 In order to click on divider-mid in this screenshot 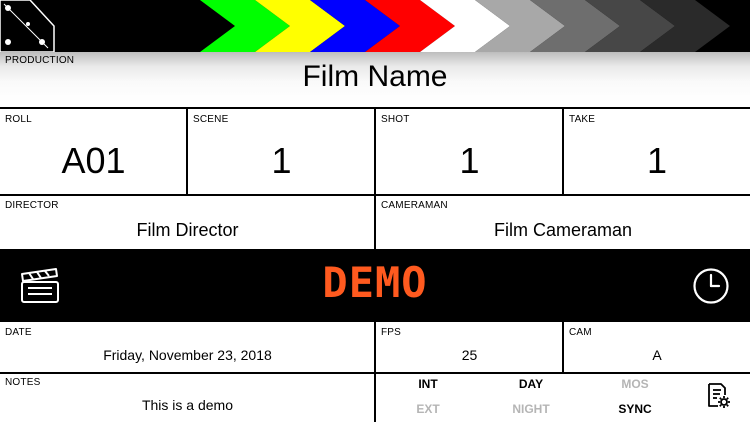, I will do `click(375, 195)`.